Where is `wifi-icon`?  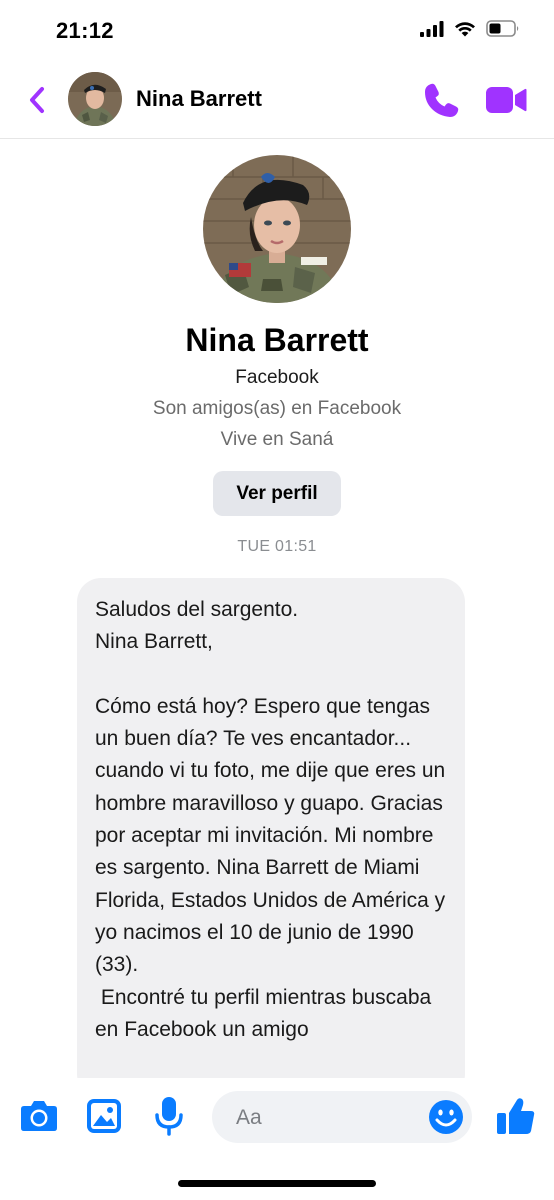
wifi-icon is located at coordinates (465, 28).